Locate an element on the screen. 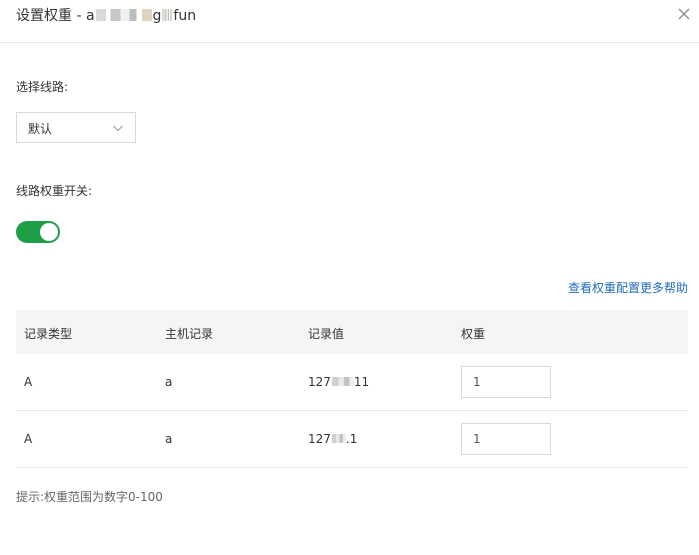  dialog-header: 设置权重 - a g fun is located at coordinates (349, 21).